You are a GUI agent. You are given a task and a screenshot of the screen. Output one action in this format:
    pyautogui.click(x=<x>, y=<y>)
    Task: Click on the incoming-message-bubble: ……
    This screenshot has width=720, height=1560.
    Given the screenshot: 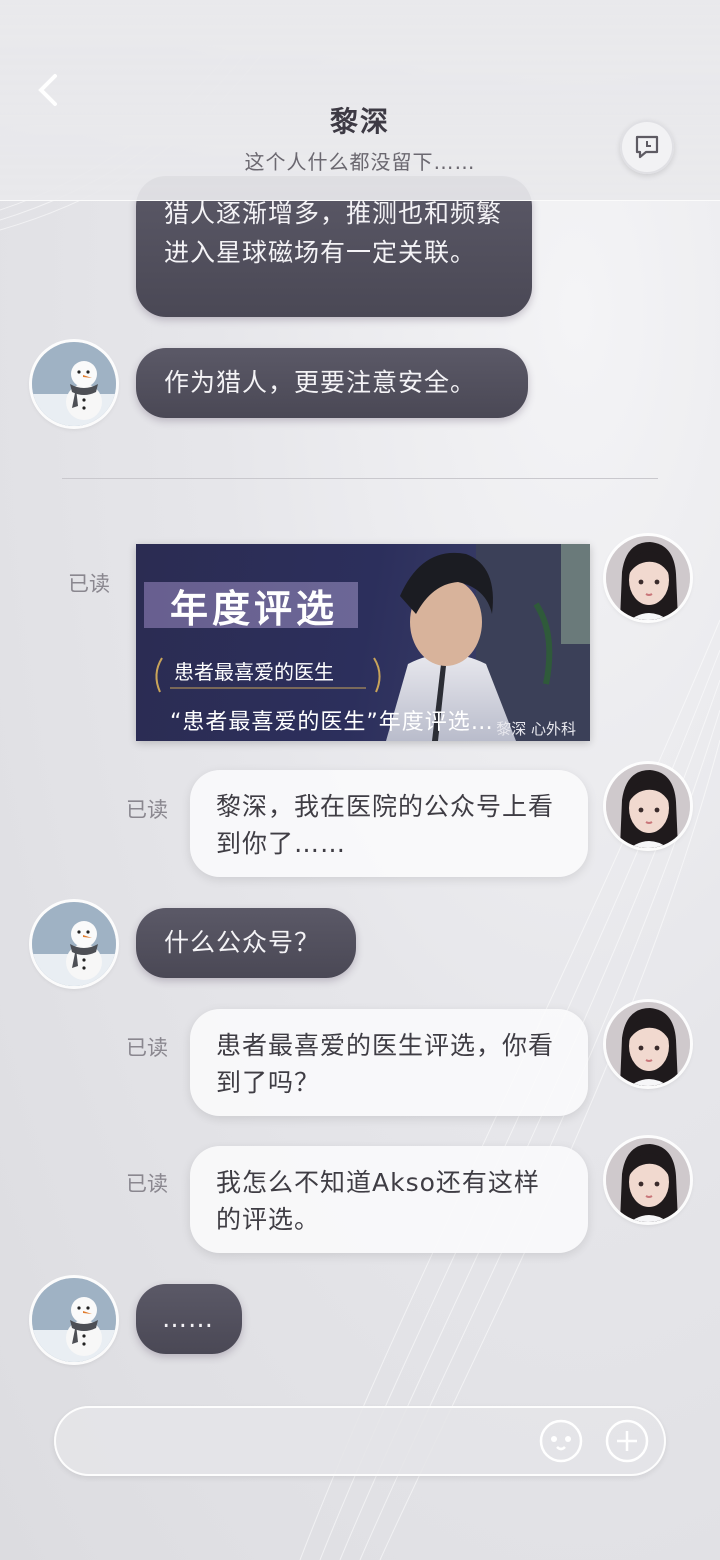 What is the action you would take?
    pyautogui.click(x=189, y=1319)
    